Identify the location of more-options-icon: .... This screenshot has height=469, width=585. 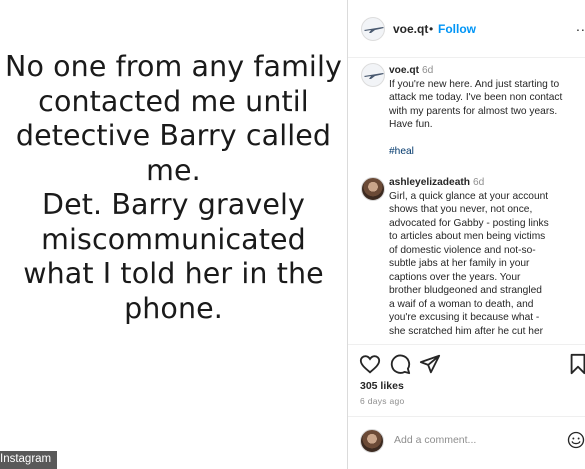
(580, 26).